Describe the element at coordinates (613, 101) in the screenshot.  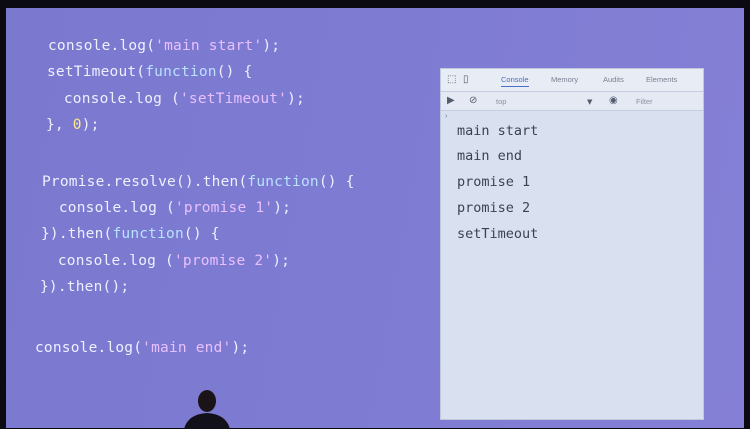
I see `eye-icon: ◉` at that location.